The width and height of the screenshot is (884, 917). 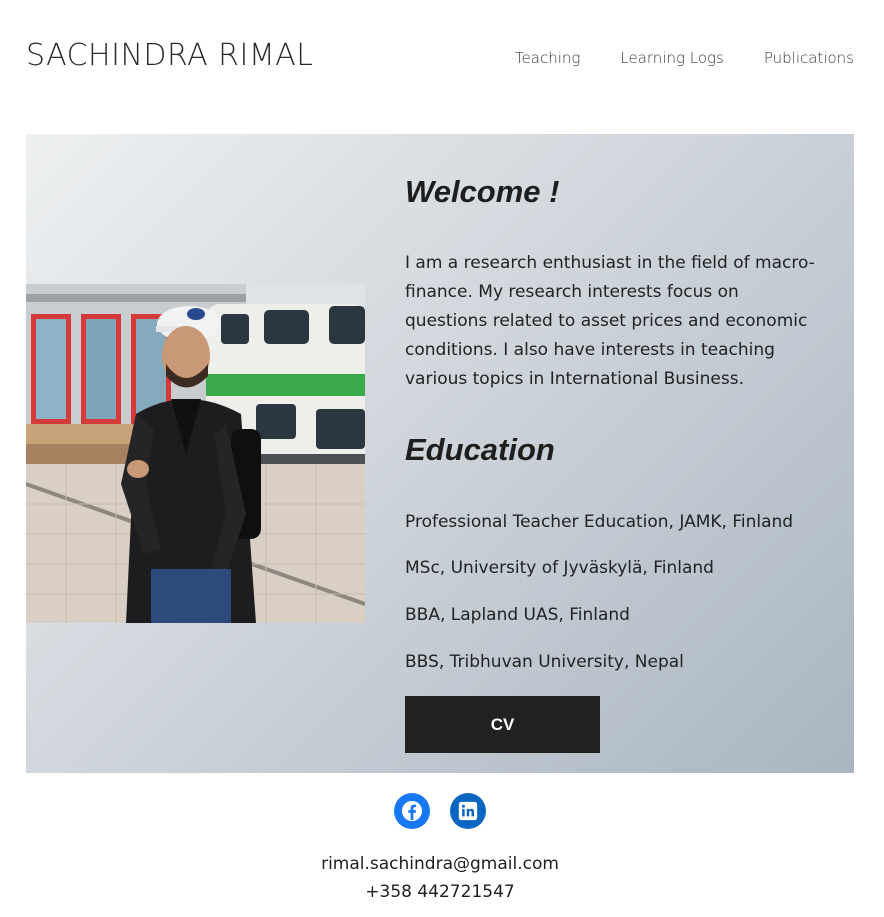 I want to click on education-heading: Education, so click(x=480, y=449).